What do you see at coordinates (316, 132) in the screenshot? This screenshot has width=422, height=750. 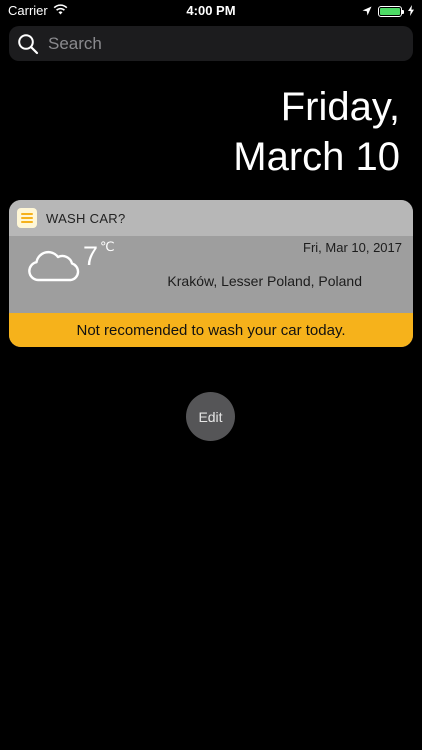 I see `date-heading: Friday, March 10` at bounding box center [316, 132].